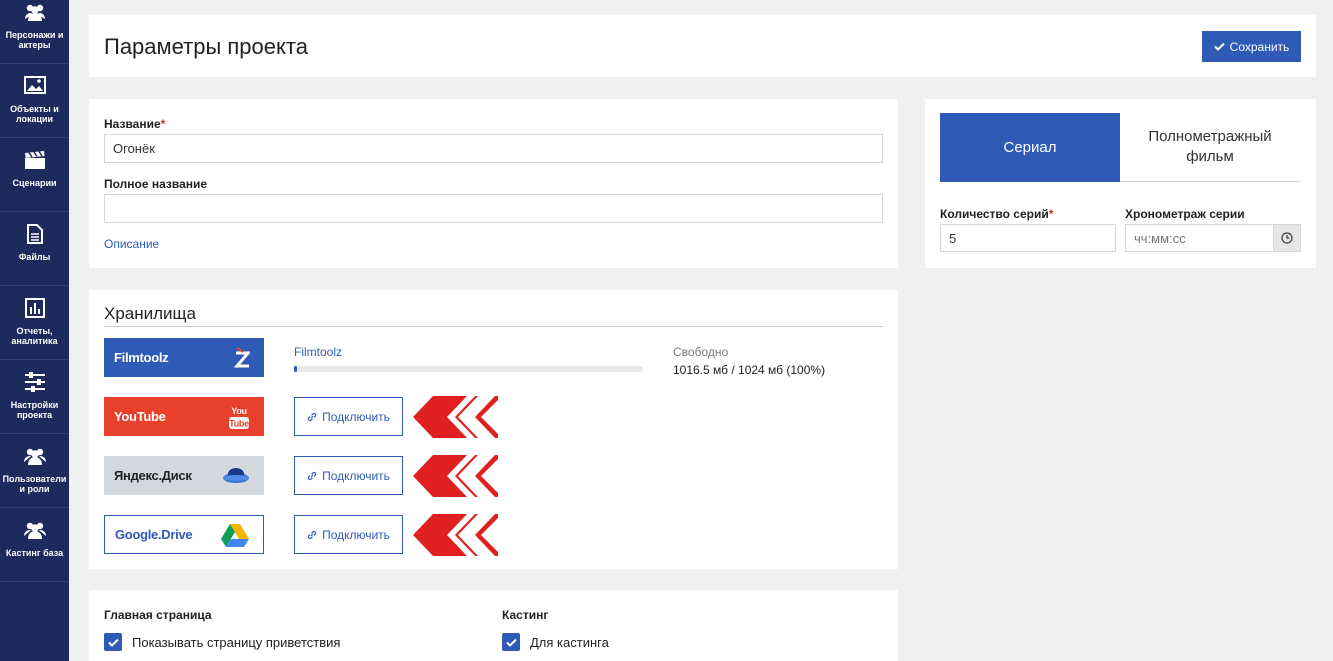  I want to click on full-name-input, so click(493, 208).